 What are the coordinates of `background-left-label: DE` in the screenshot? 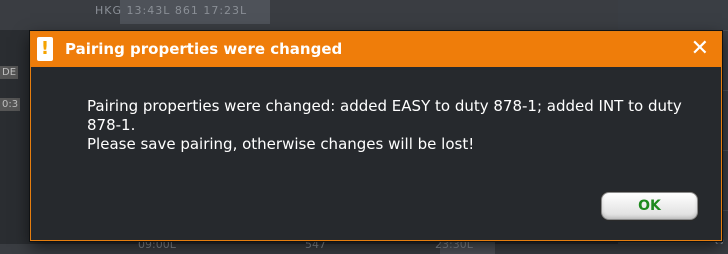 It's located at (9, 72).